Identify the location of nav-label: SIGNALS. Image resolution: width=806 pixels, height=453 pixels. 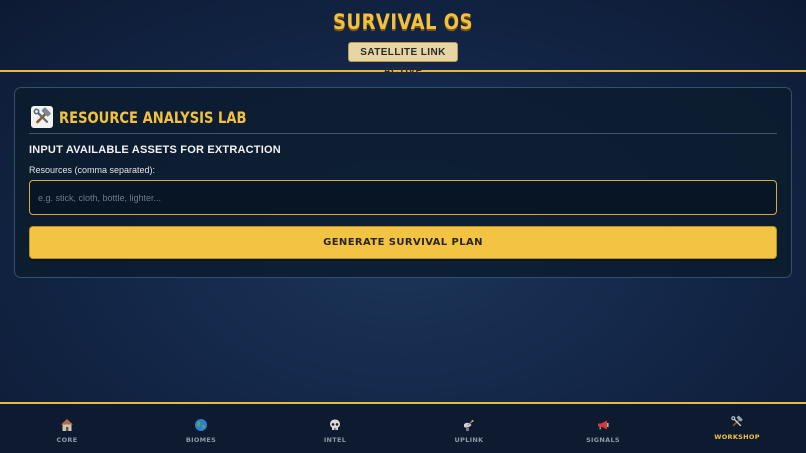
(603, 440).